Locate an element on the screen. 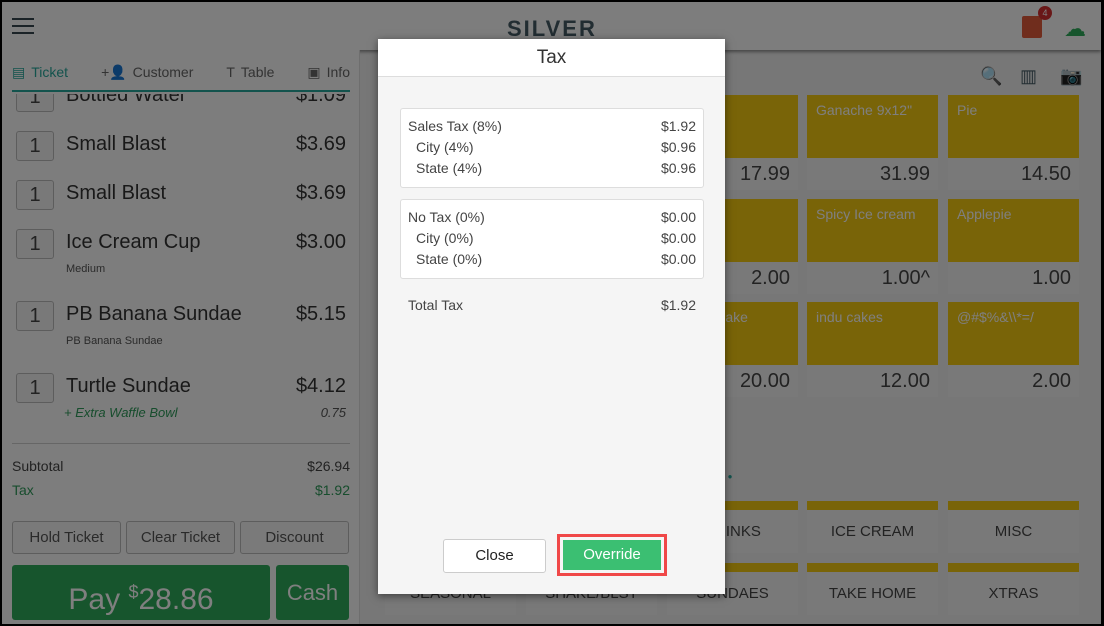 This screenshot has width=1104, height=626. close-button: Close is located at coordinates (494, 556).